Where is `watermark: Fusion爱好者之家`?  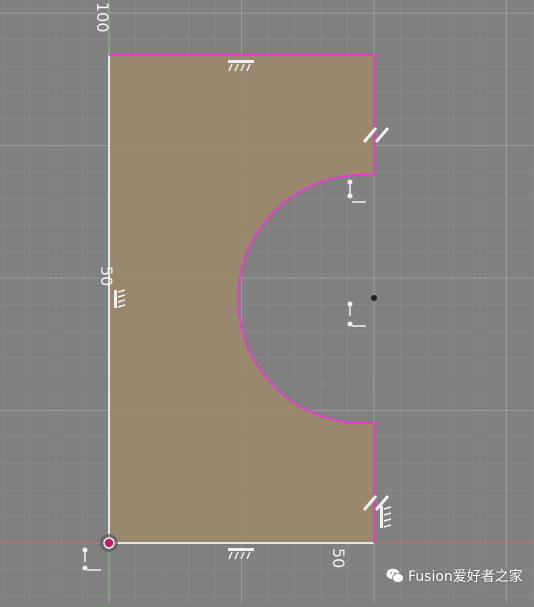 watermark: Fusion爱好者之家 is located at coordinates (454, 576).